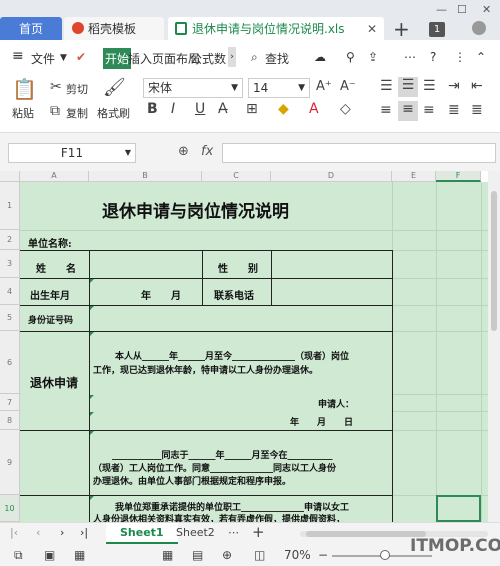 Image resolution: width=500 pixels, height=566 pixels. What do you see at coordinates (429, 110) in the screenshot?
I see `align-right-icon: ≡` at bounding box center [429, 110].